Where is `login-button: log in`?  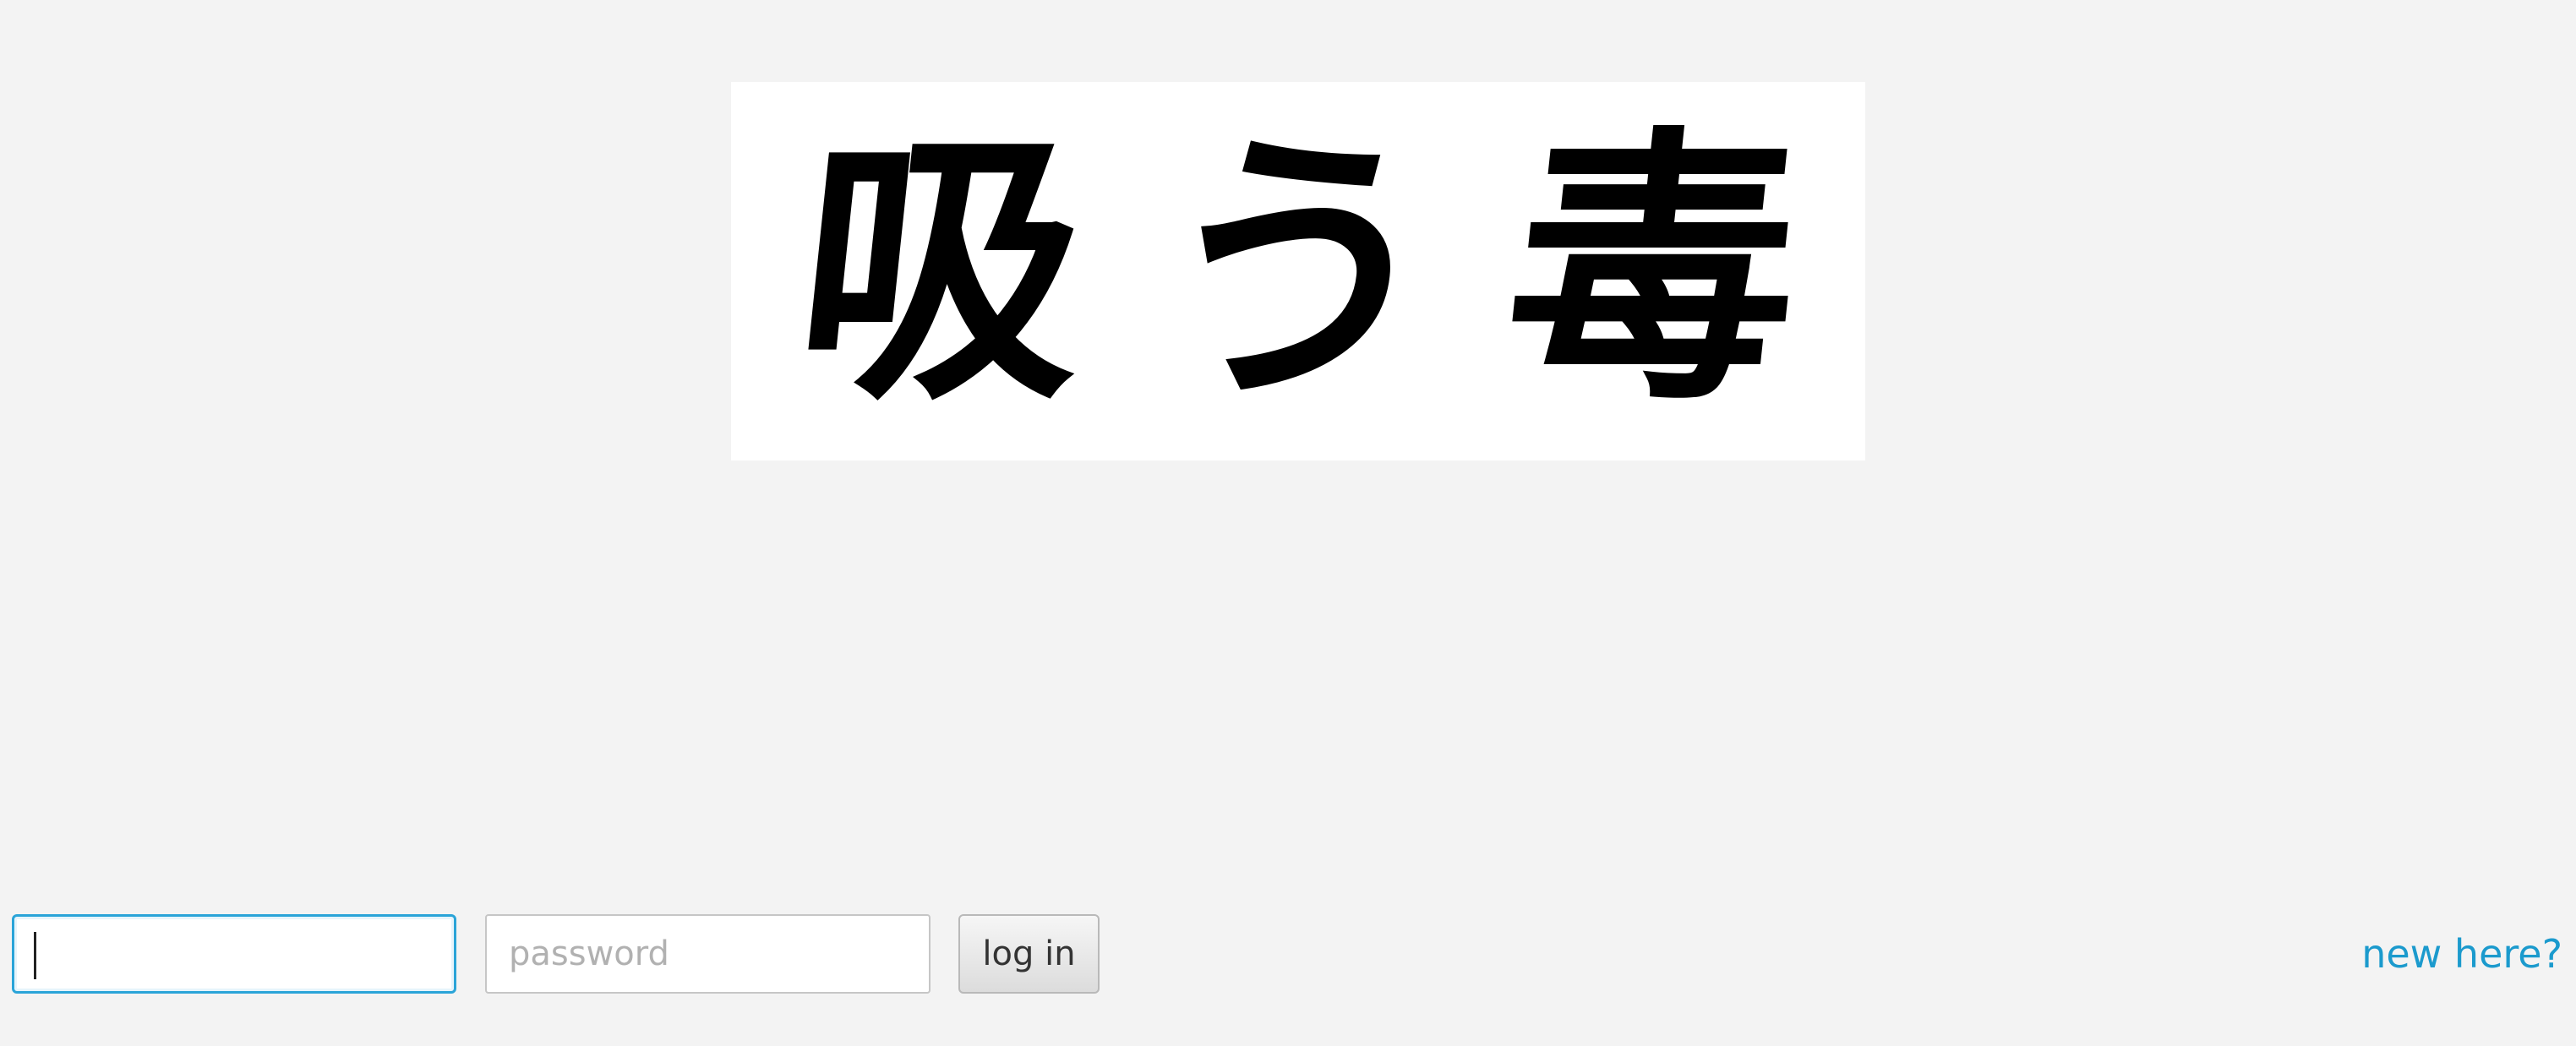
login-button: log in is located at coordinates (1029, 954).